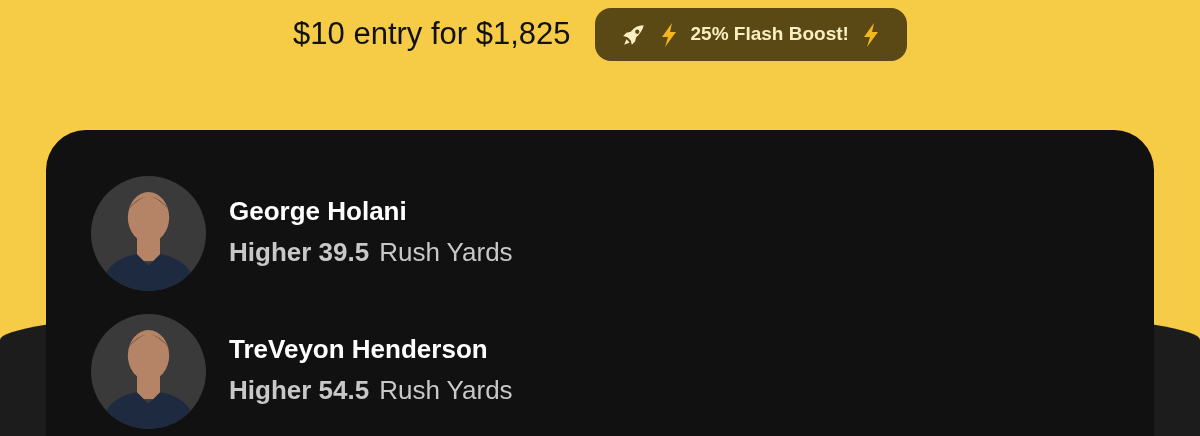 The image size is (1200, 436). Describe the element at coordinates (318, 212) in the screenshot. I see `player-name: George Holani` at that location.